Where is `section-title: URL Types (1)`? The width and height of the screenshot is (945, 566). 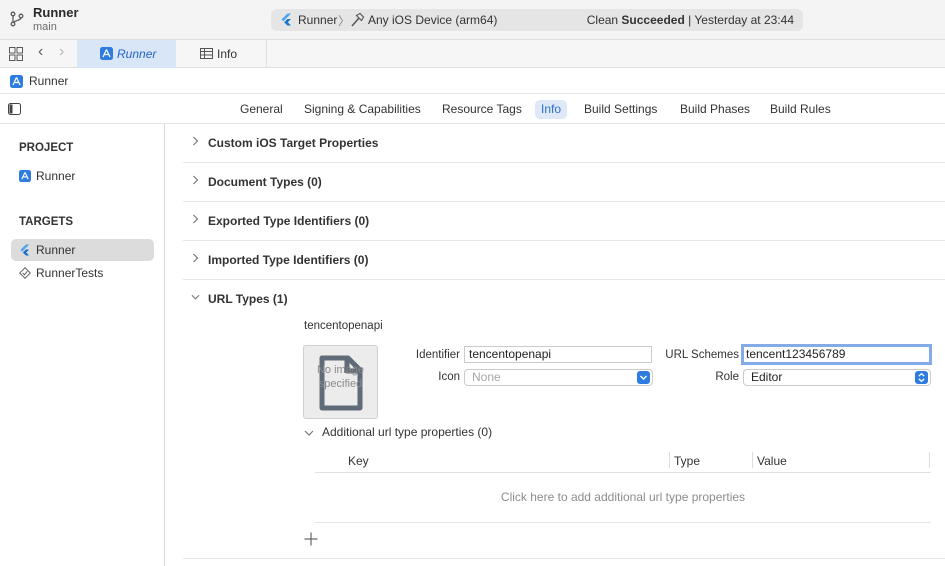
section-title: URL Types (1) is located at coordinates (248, 299).